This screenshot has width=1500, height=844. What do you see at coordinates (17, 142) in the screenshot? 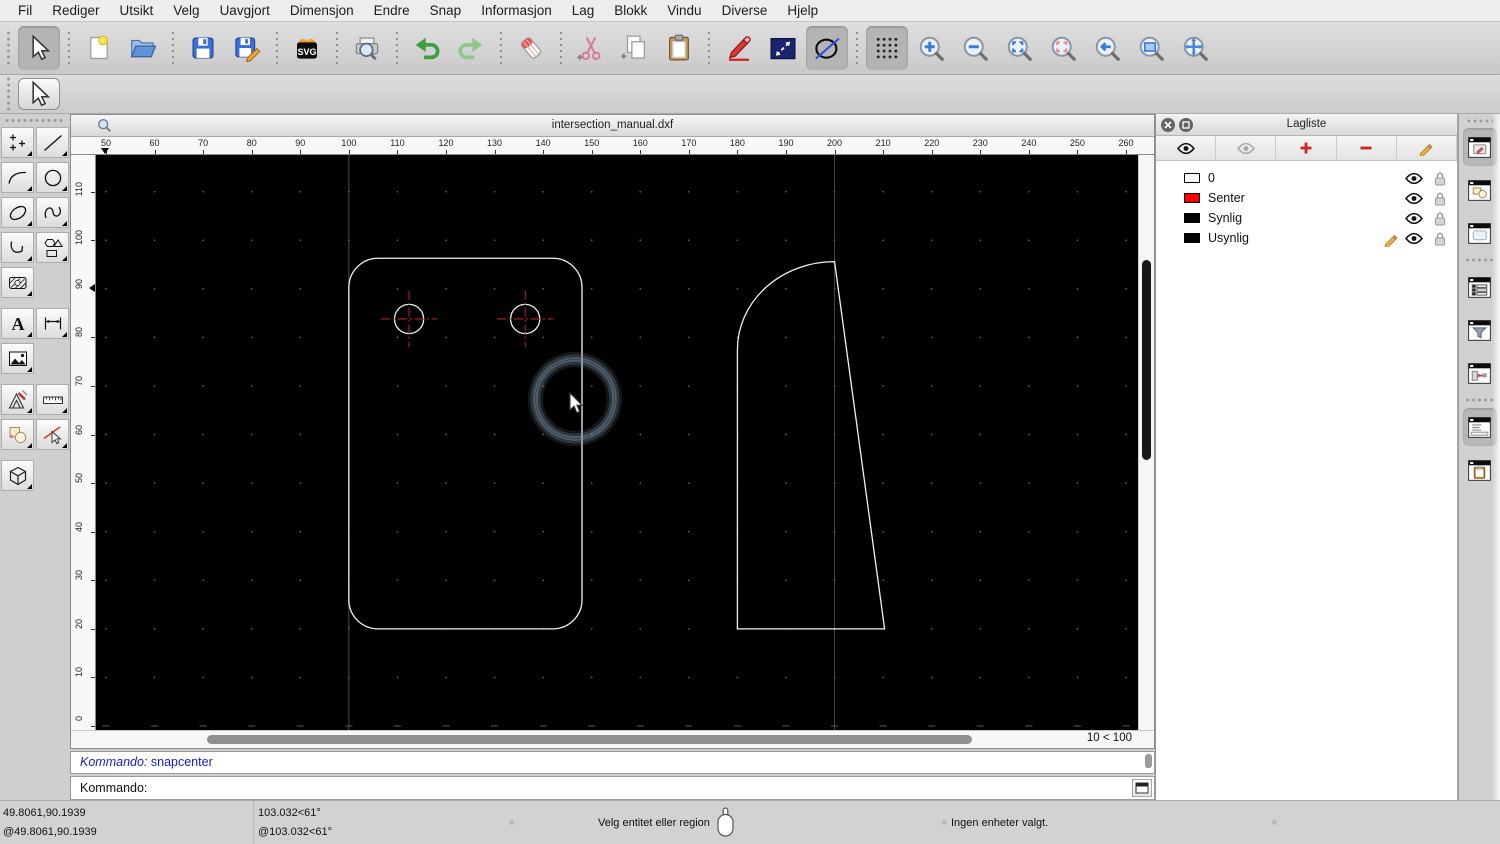
I see `draw-point-button` at bounding box center [17, 142].